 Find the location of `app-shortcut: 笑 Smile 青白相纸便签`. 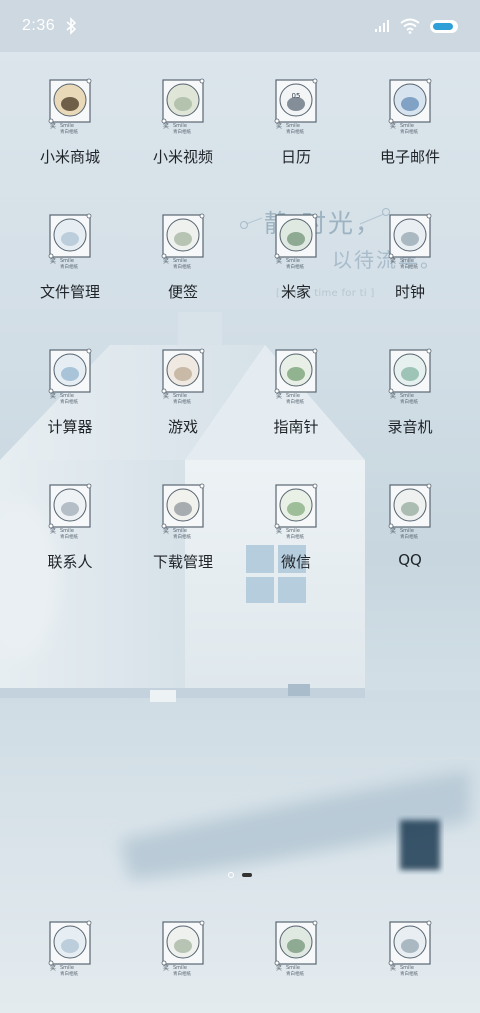

app-shortcut: 笑 Smile 青白相纸便签 is located at coordinates (183, 257).